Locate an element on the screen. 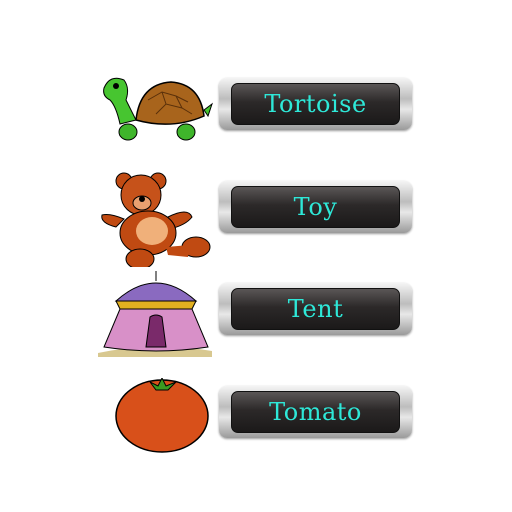 This screenshot has width=512, height=512. tomato-button: Tomato is located at coordinates (315, 412).